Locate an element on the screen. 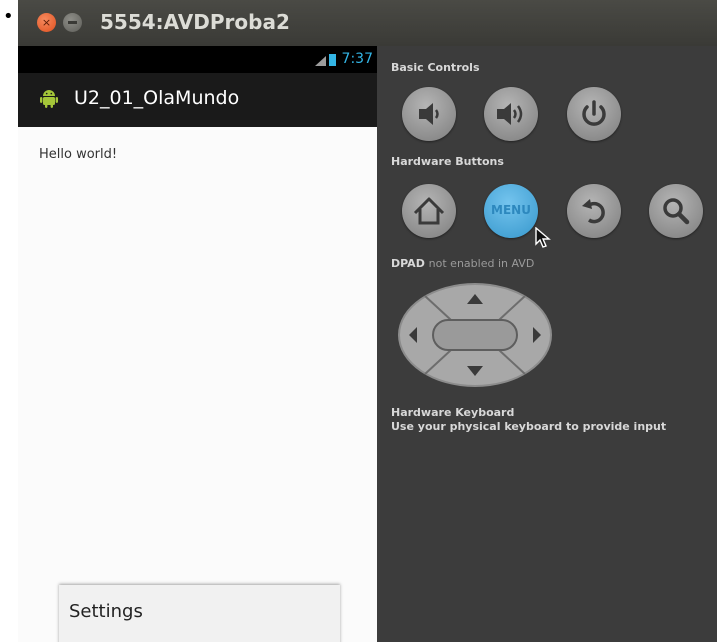 Image resolution: width=717 pixels, height=642 pixels. dpad-status-text: not enabled in AVD is located at coordinates (481, 263).